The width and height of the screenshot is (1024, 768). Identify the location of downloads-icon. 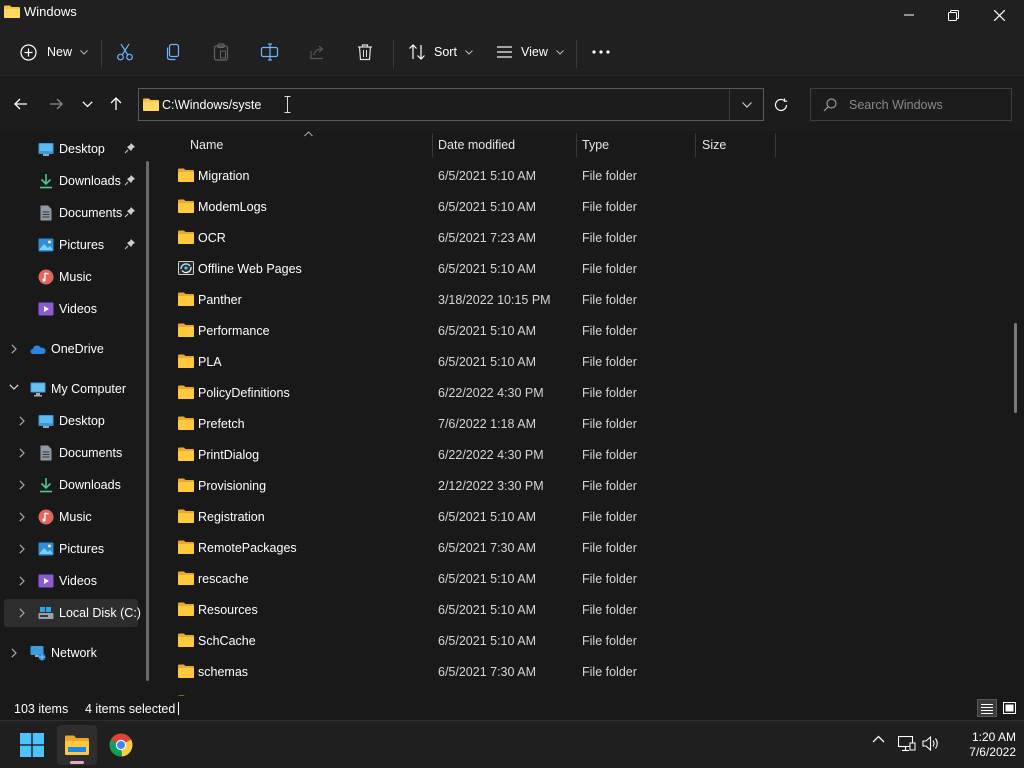
(46, 485).